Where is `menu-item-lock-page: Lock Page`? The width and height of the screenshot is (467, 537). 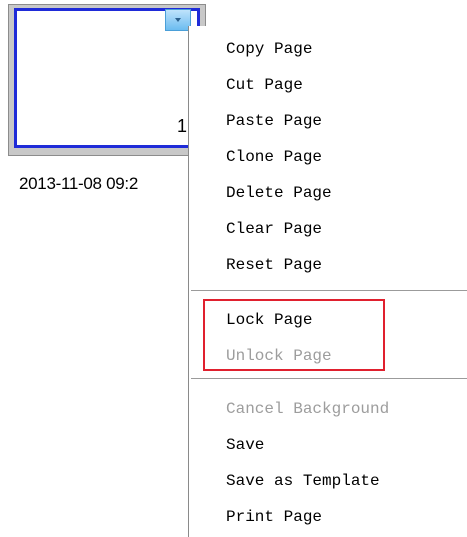 menu-item-lock-page: Lock Page is located at coordinates (269, 320).